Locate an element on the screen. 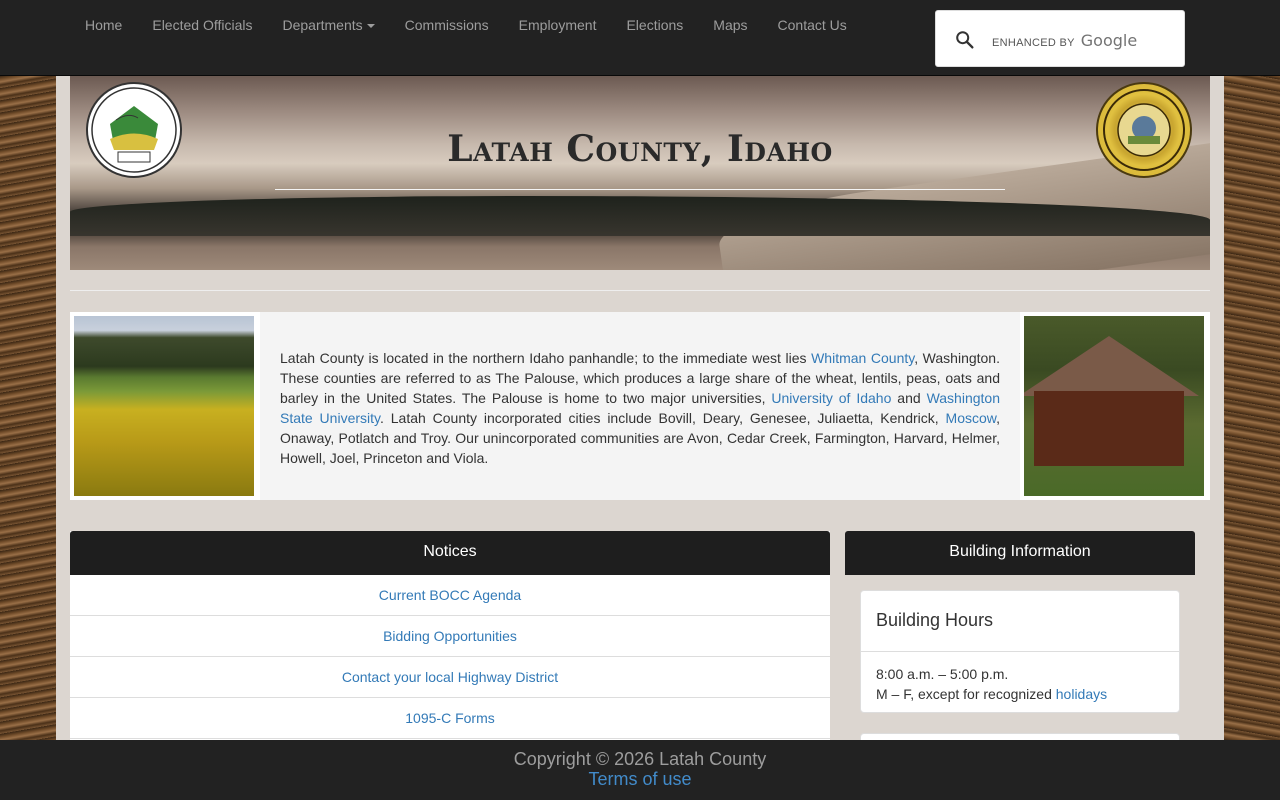 This screenshot has height=800, width=1280. page-title: Latah County, Idaho is located at coordinates (640, 149).